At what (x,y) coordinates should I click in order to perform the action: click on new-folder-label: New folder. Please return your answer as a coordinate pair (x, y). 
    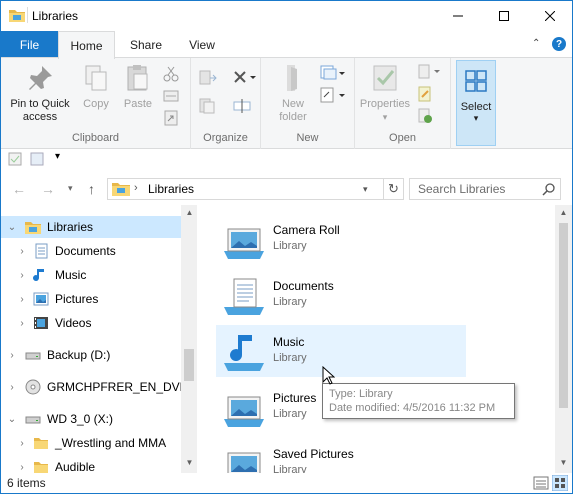
    Looking at the image, I should click on (293, 110).